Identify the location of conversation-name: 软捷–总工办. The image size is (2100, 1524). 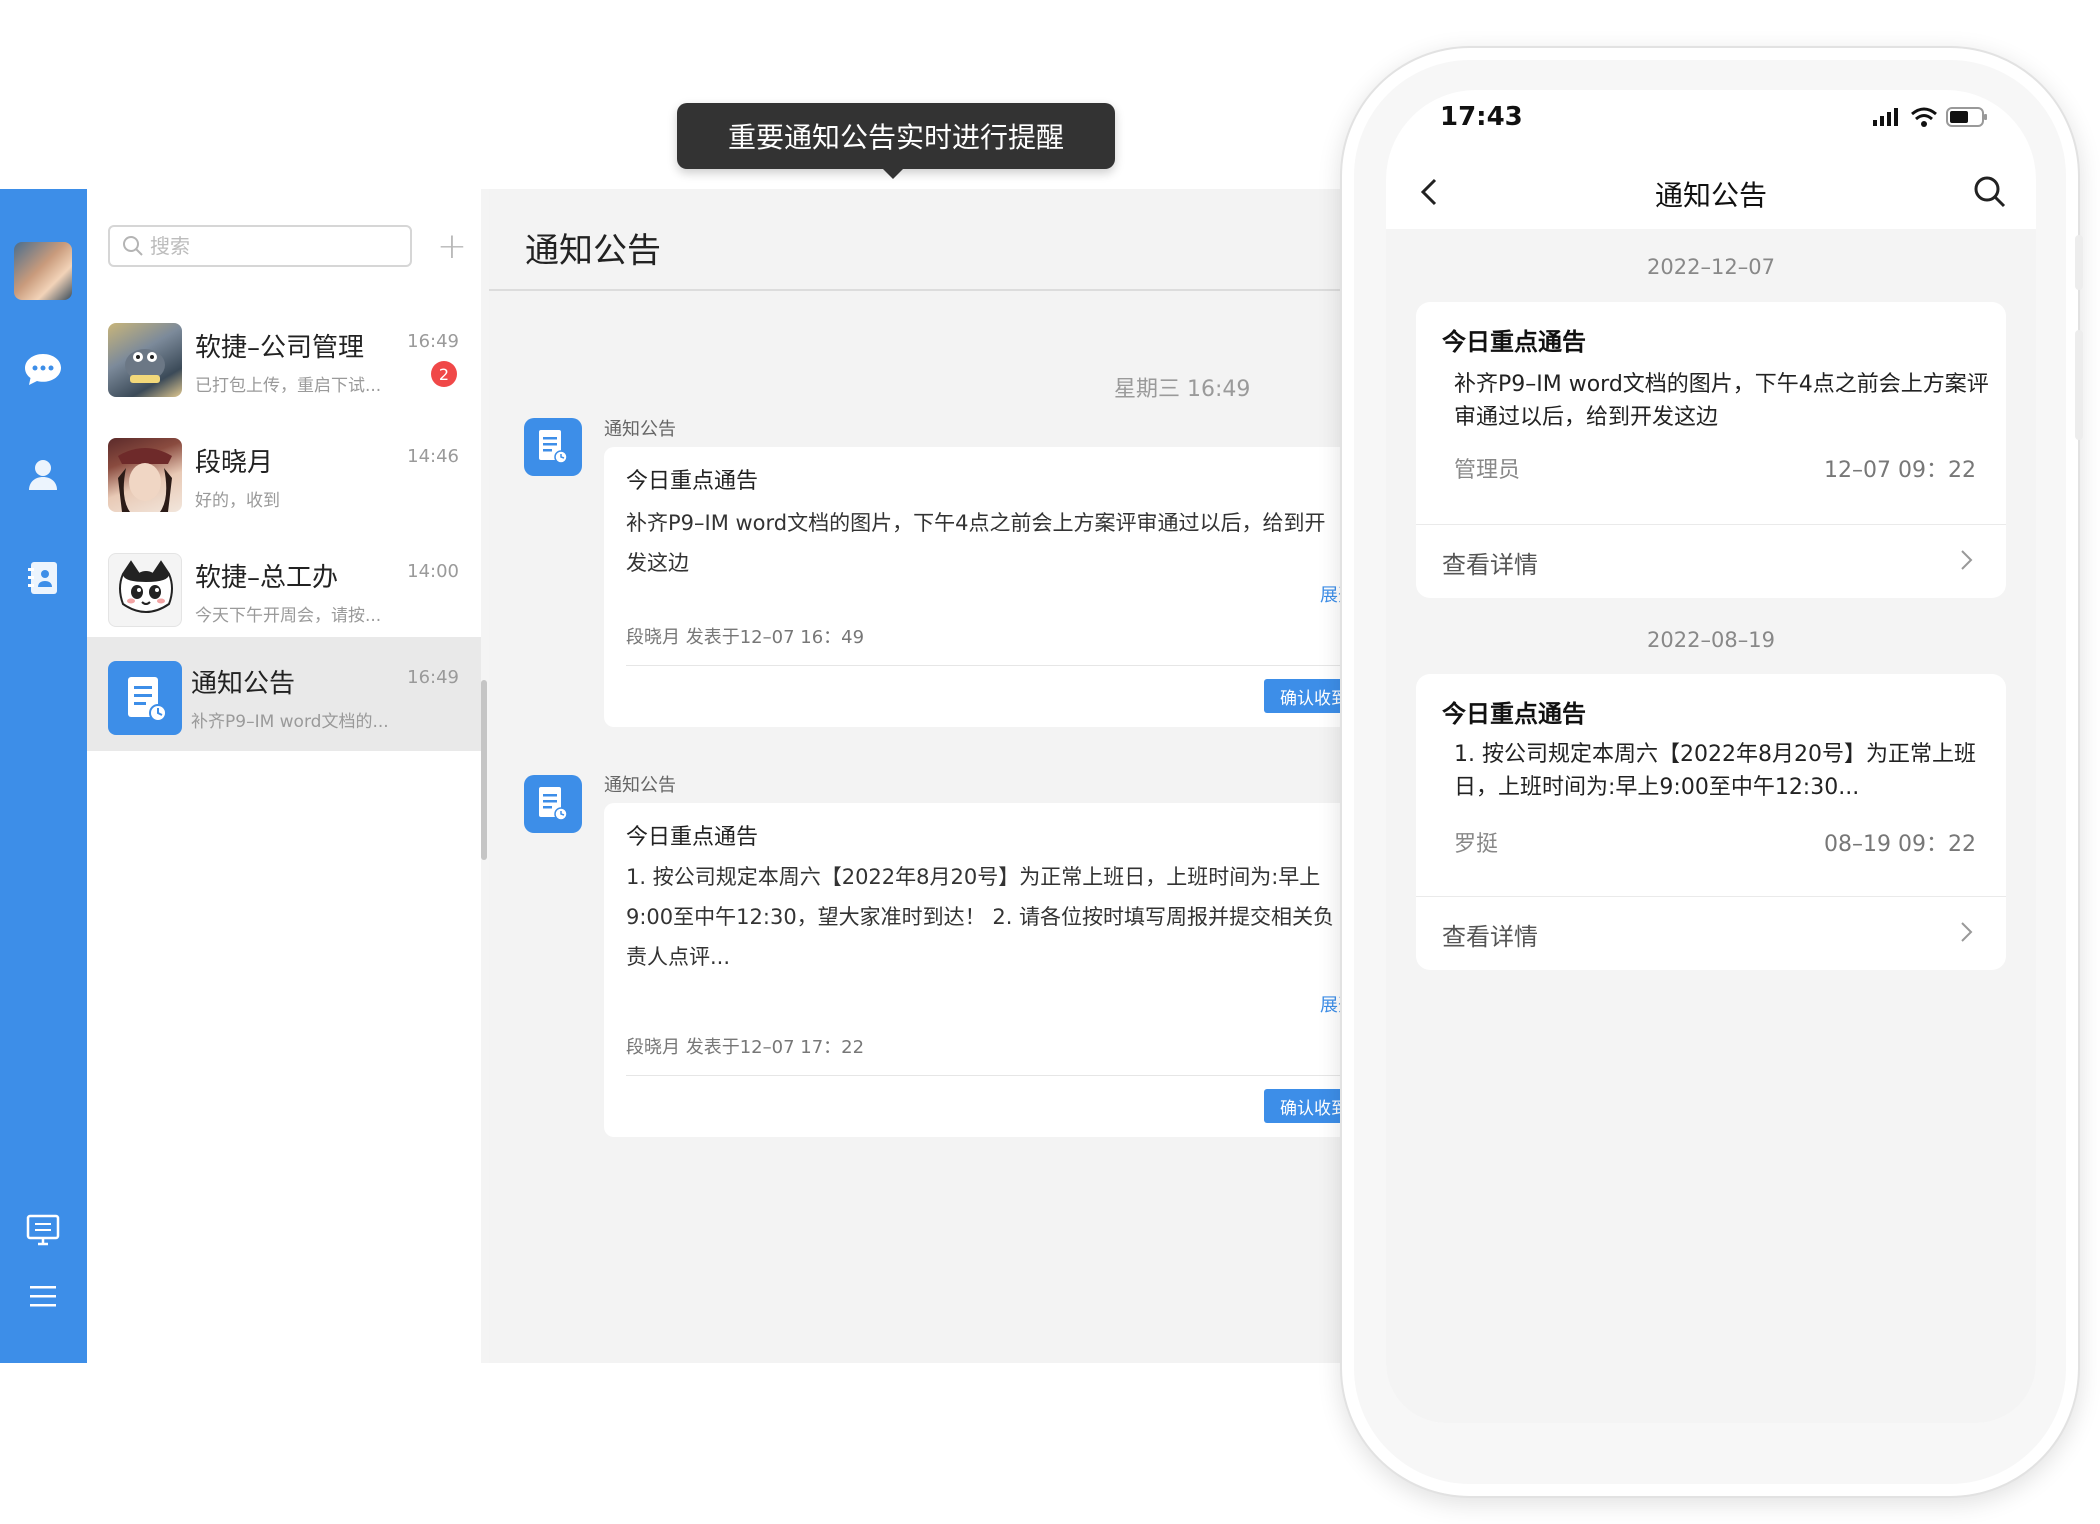
(267, 578).